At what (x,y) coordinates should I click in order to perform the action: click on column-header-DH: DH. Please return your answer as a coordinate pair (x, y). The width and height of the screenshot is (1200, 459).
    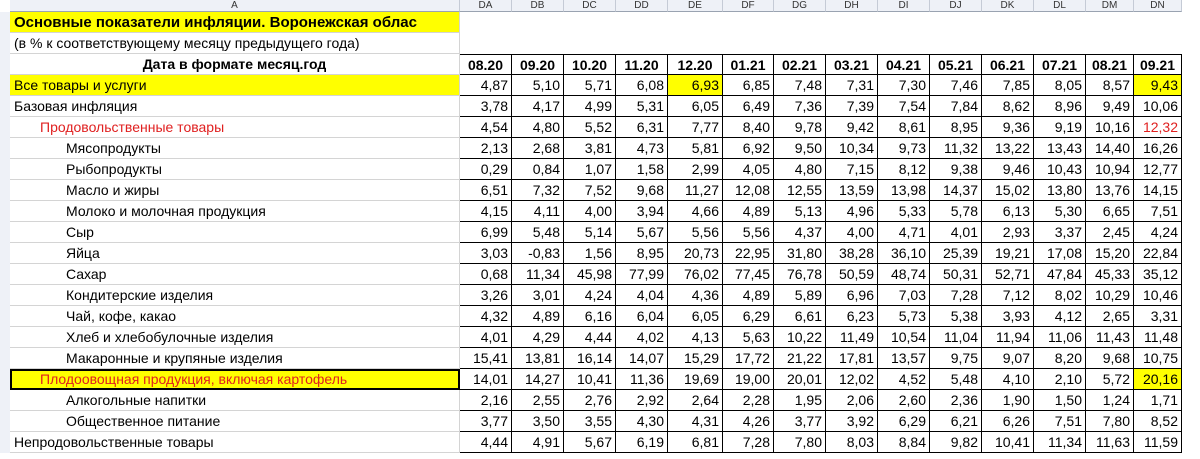
    Looking at the image, I should click on (852, 6).